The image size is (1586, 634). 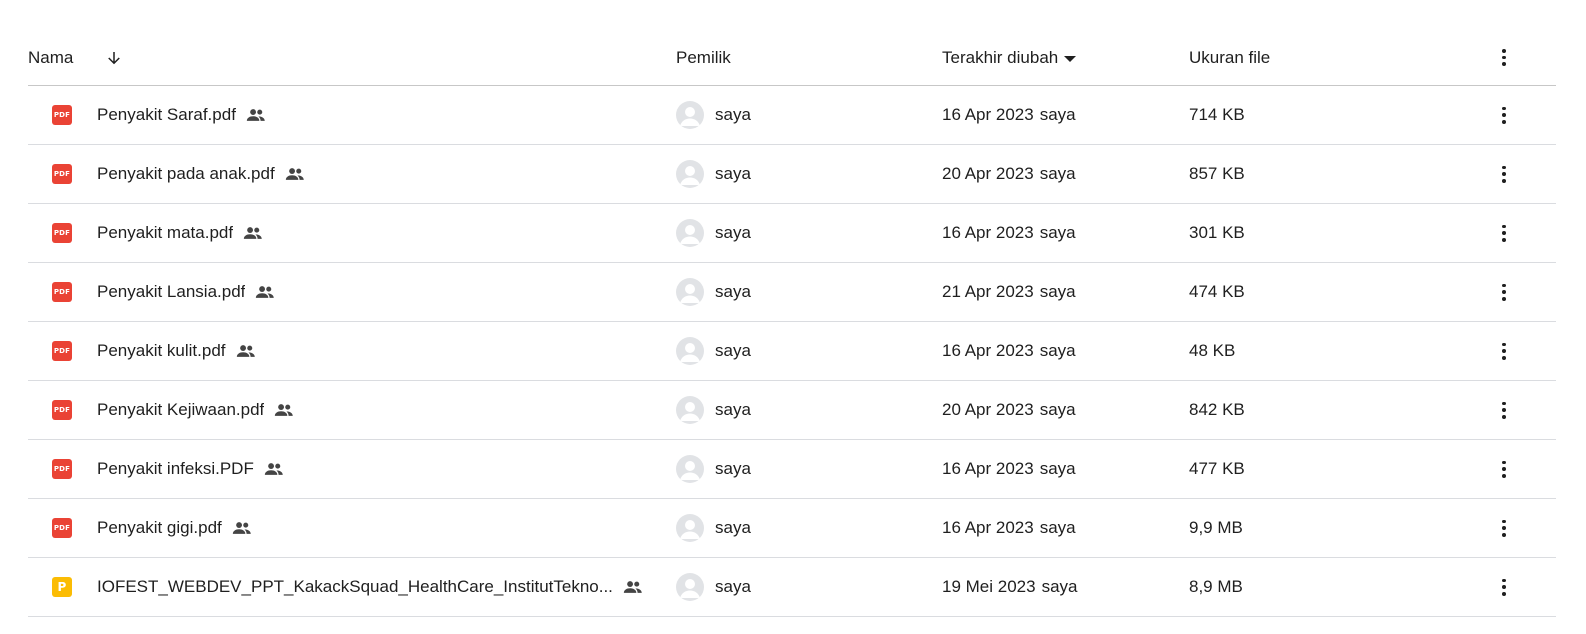 What do you see at coordinates (202, 174) in the screenshot?
I see `file-name: Penyakit pada anak.pdf` at bounding box center [202, 174].